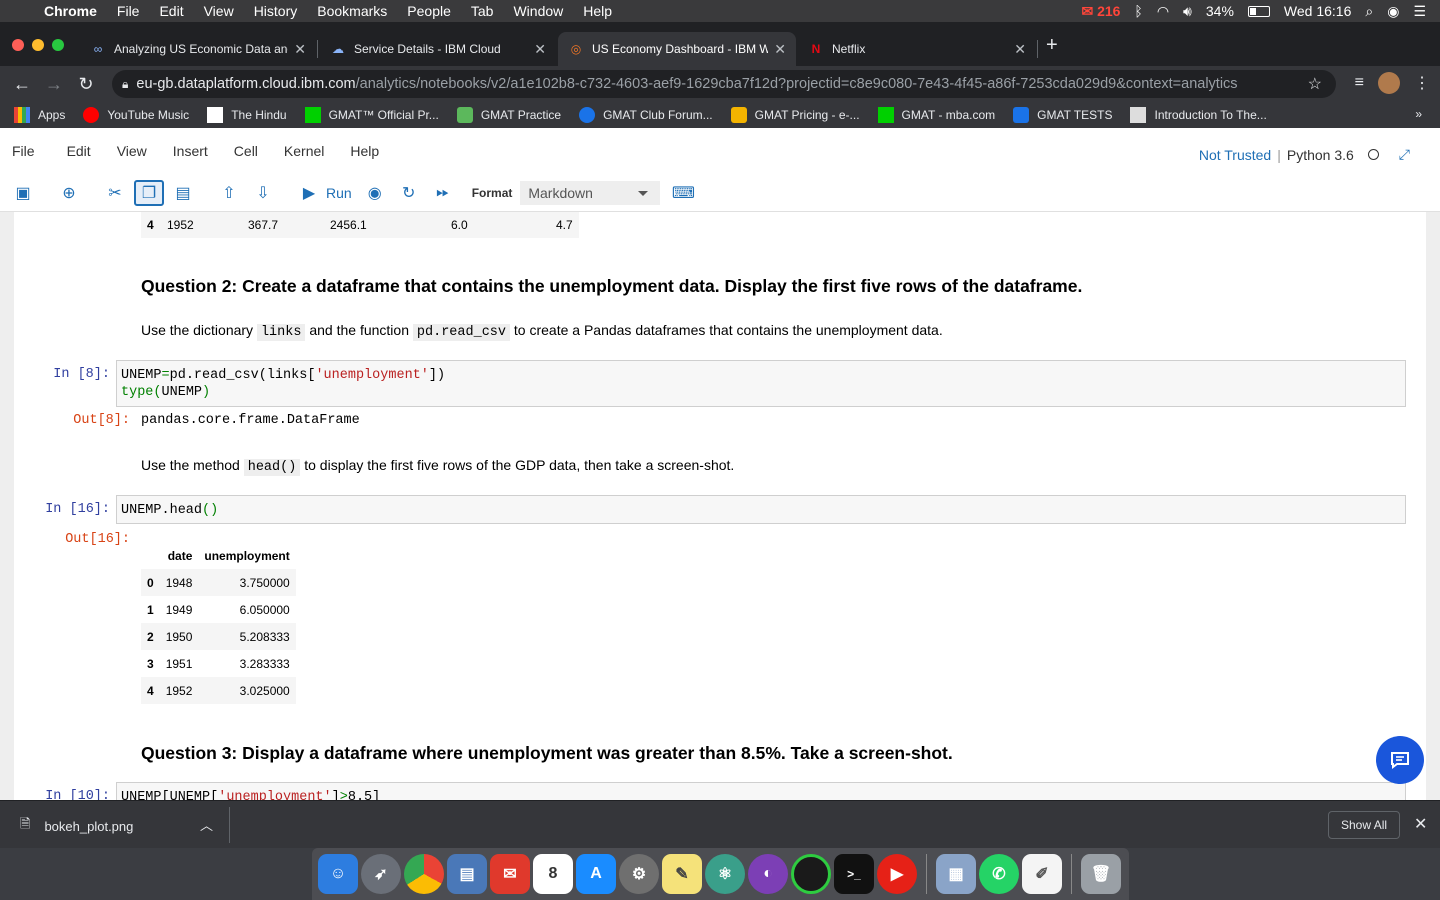 This screenshot has height=900, width=1440. What do you see at coordinates (854, 874) in the screenshot?
I see `terminal-icon: >_` at bounding box center [854, 874].